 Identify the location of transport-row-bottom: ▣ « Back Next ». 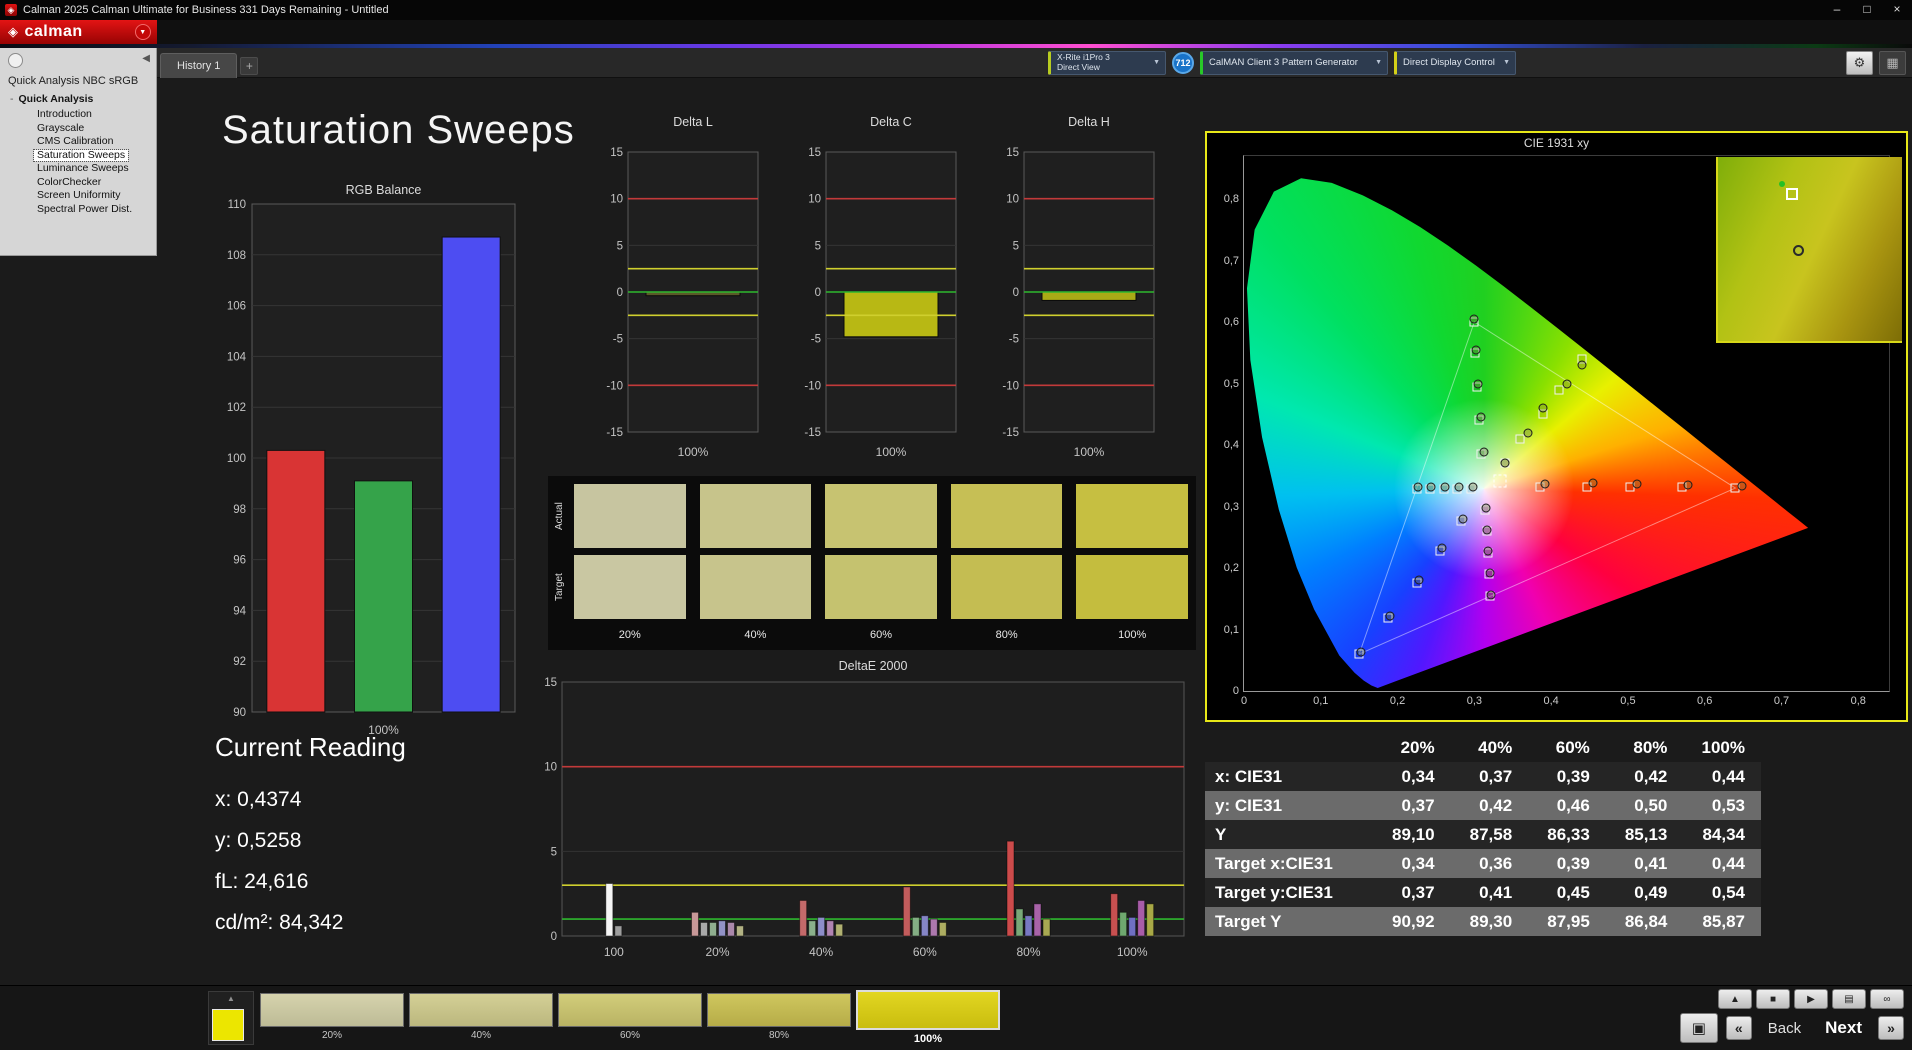
(1791, 1028).